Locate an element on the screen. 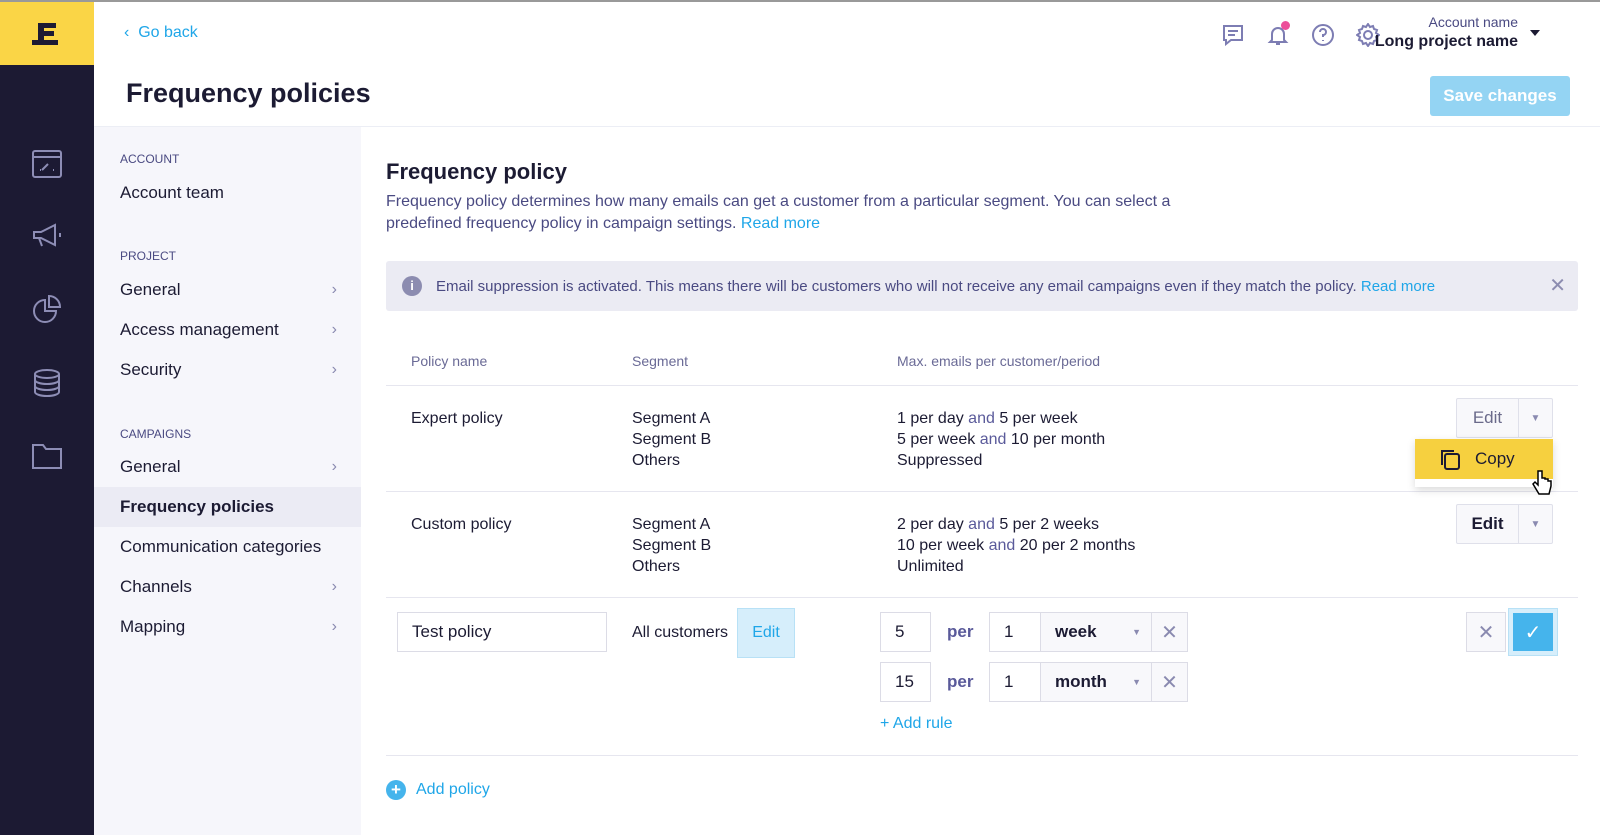 The height and width of the screenshot is (835, 1600). section-label-account: ACCOUNT is located at coordinates (150, 159).